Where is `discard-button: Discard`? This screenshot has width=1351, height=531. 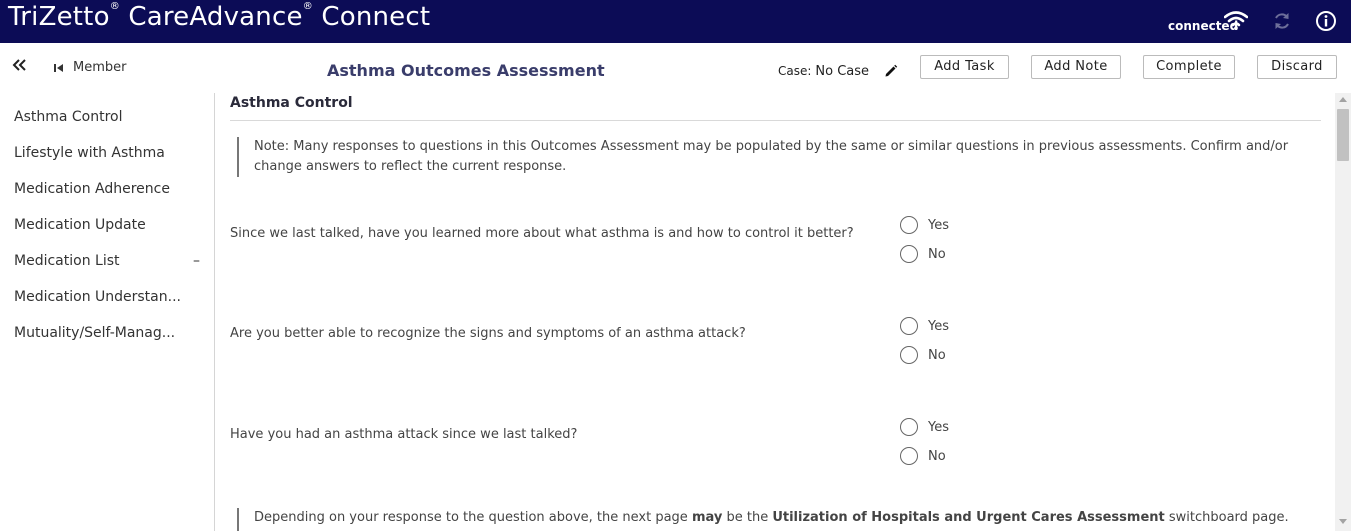
discard-button: Discard is located at coordinates (1297, 67).